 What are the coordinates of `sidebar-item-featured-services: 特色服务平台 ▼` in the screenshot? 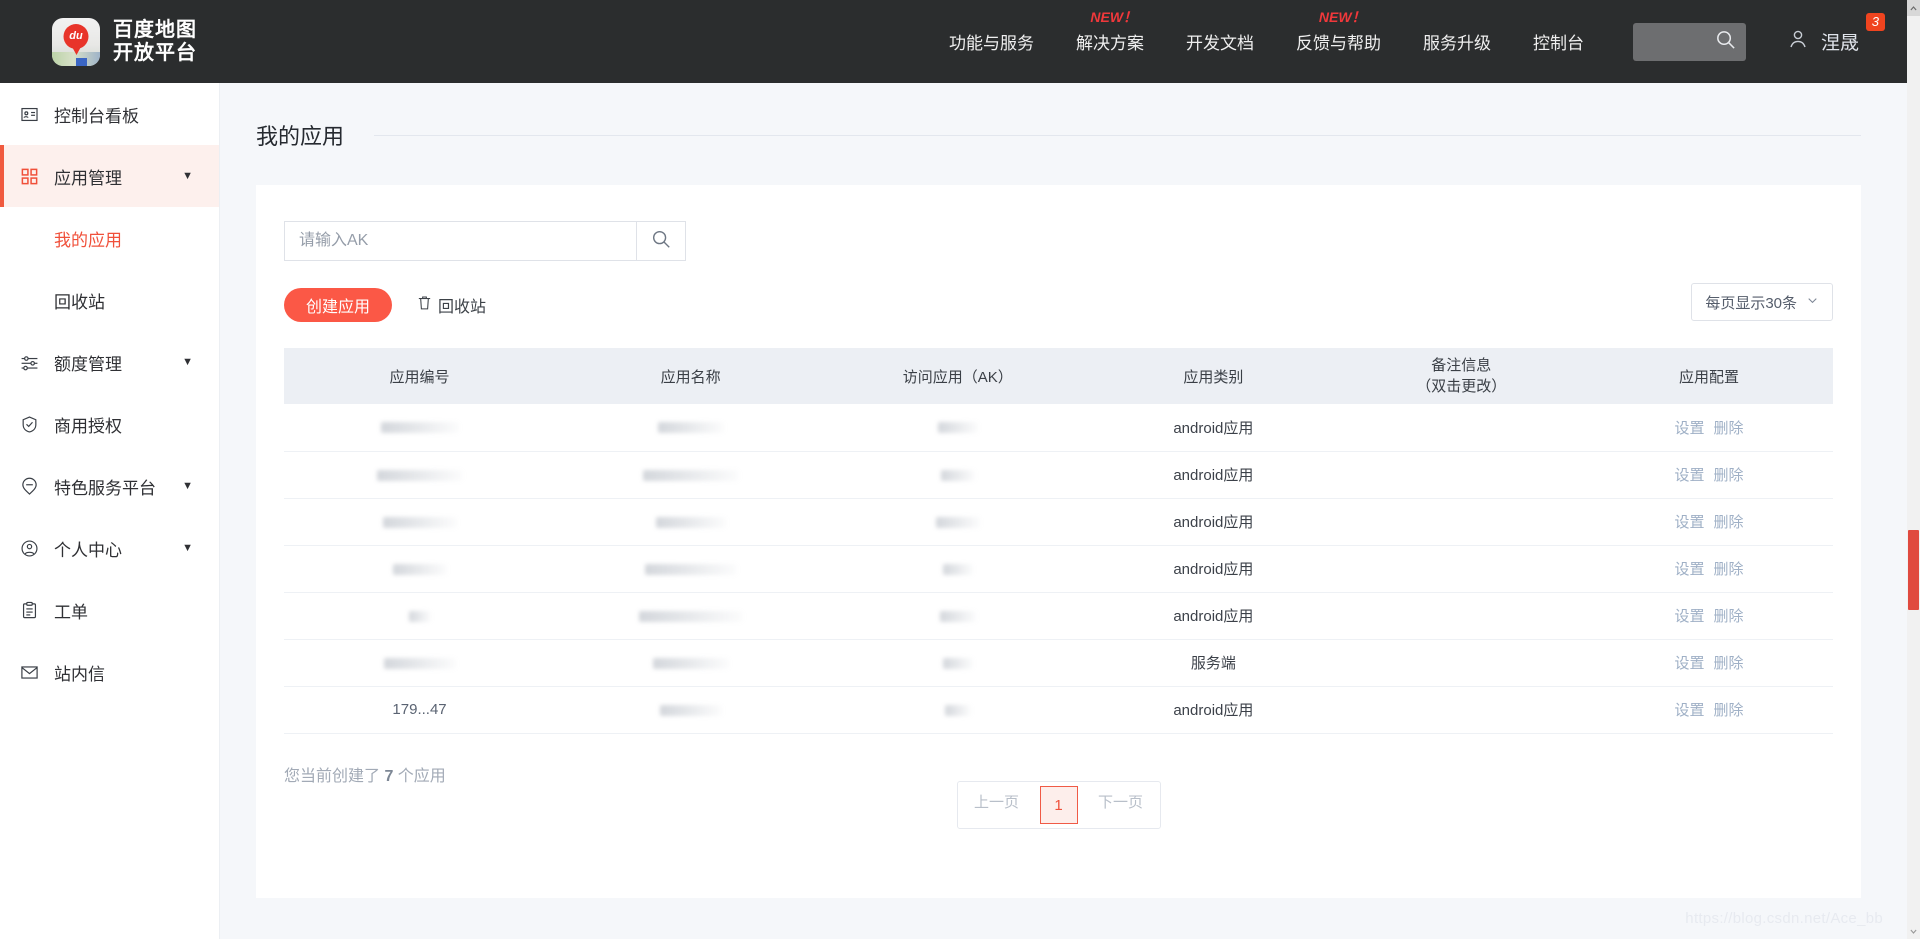 It's located at (109, 486).